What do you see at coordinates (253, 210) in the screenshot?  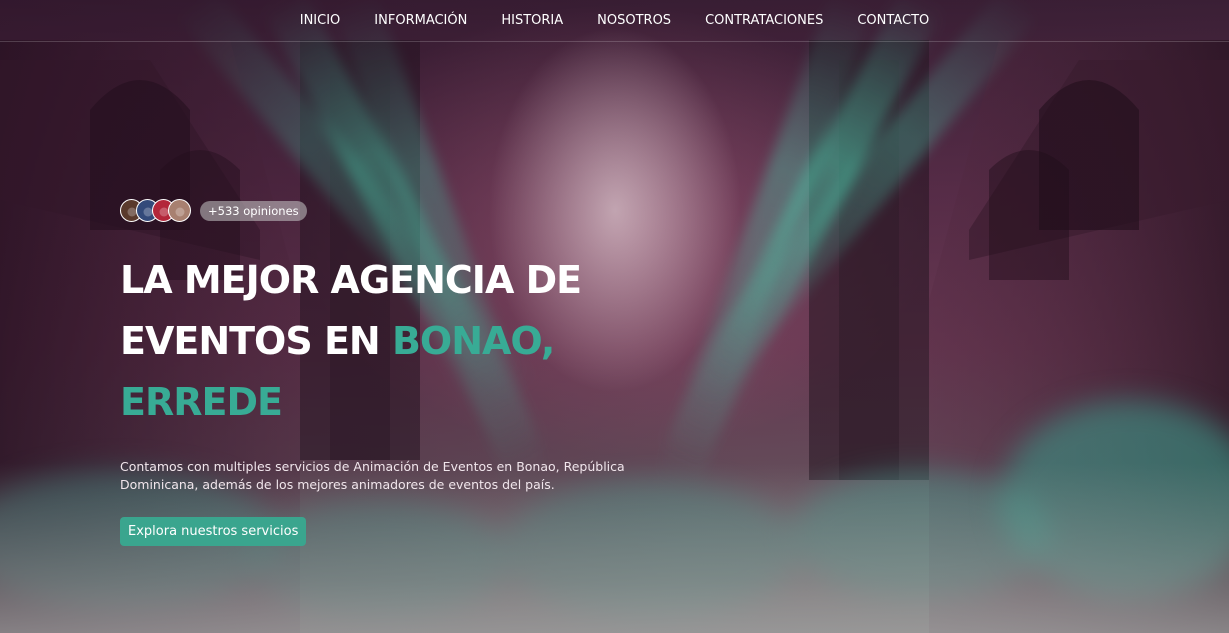 I see `reviews-count-badge: +533 opiniones` at bounding box center [253, 210].